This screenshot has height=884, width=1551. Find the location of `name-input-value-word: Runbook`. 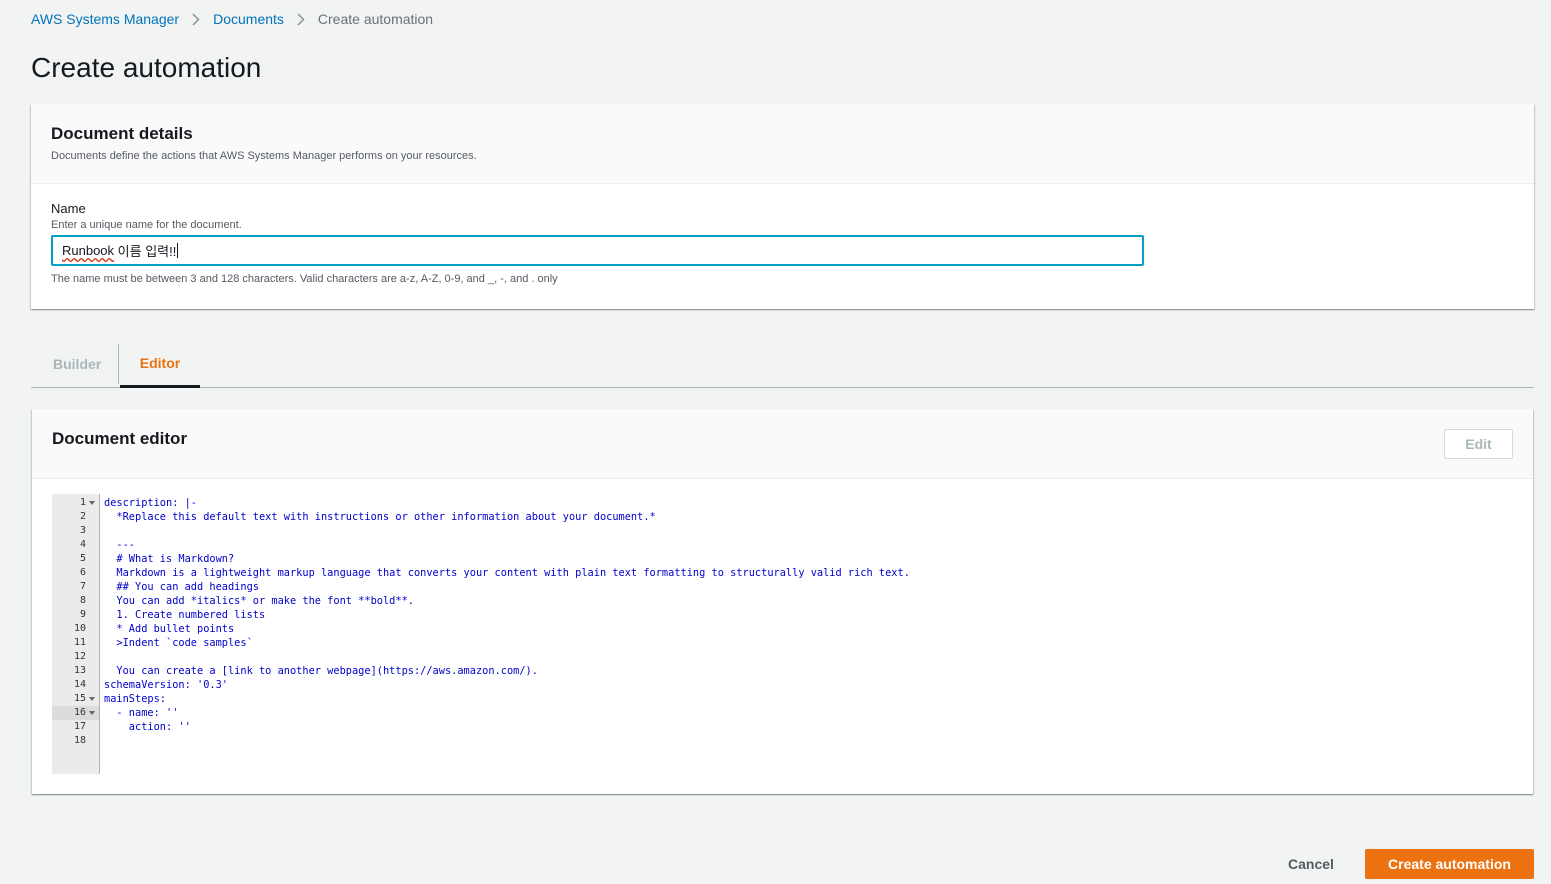

name-input-value-word: Runbook is located at coordinates (88, 250).